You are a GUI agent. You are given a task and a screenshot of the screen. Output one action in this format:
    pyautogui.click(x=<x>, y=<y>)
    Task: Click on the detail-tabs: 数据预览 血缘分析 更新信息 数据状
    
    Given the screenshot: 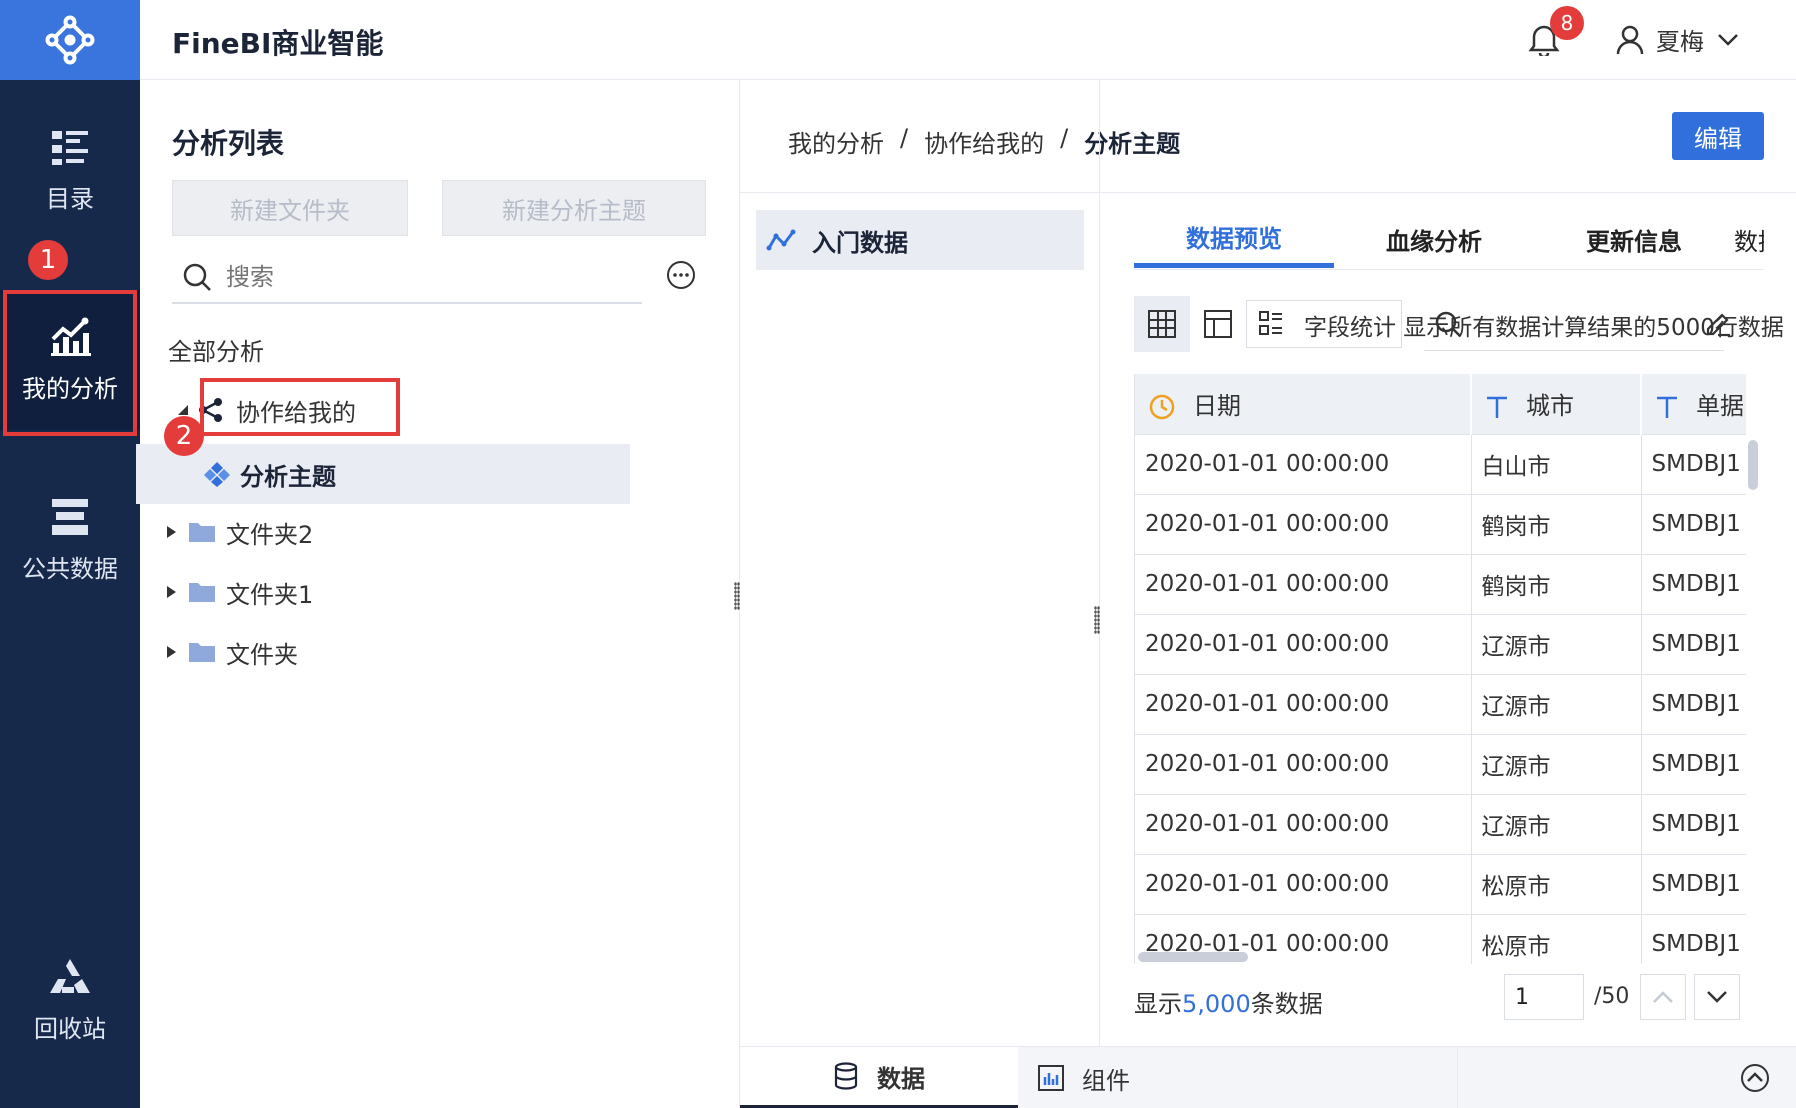 What is the action you would take?
    pyautogui.click(x=1449, y=240)
    